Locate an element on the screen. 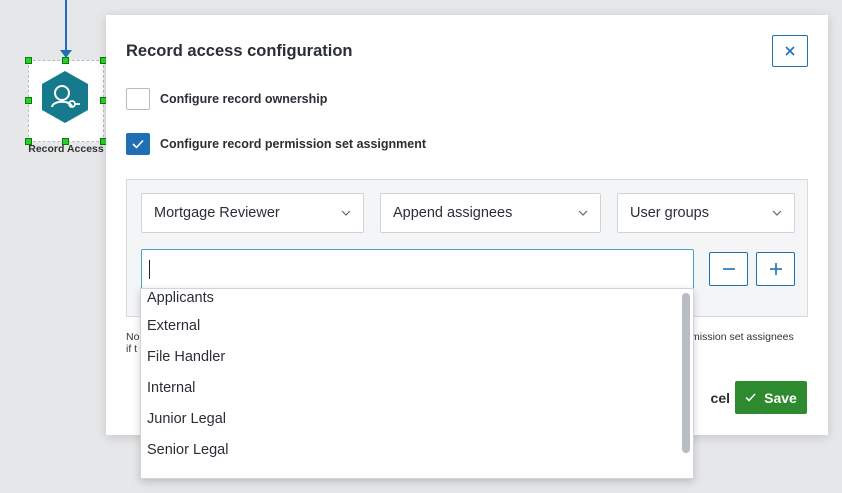  permission-set-value: Mortgage Reviewer is located at coordinates (217, 213).